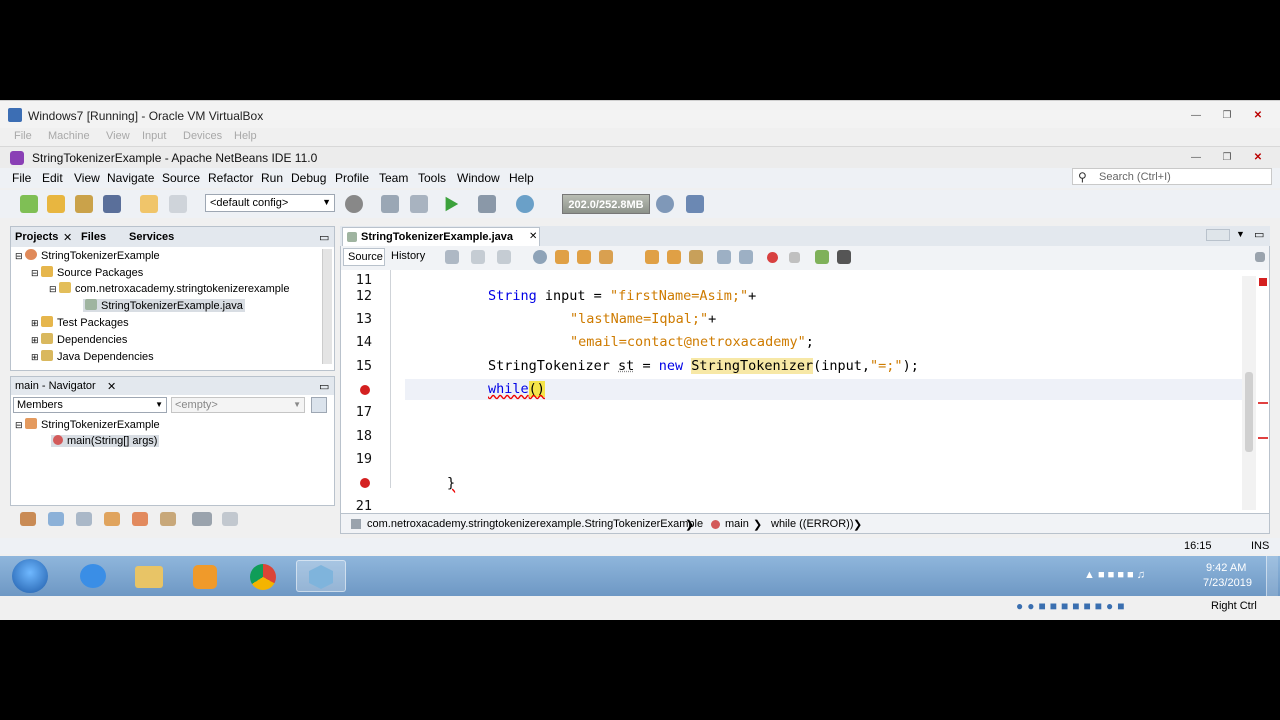 The image size is (1280, 720). I want to click on breadcrumb-while: while ((ERROR)), so click(812, 524).